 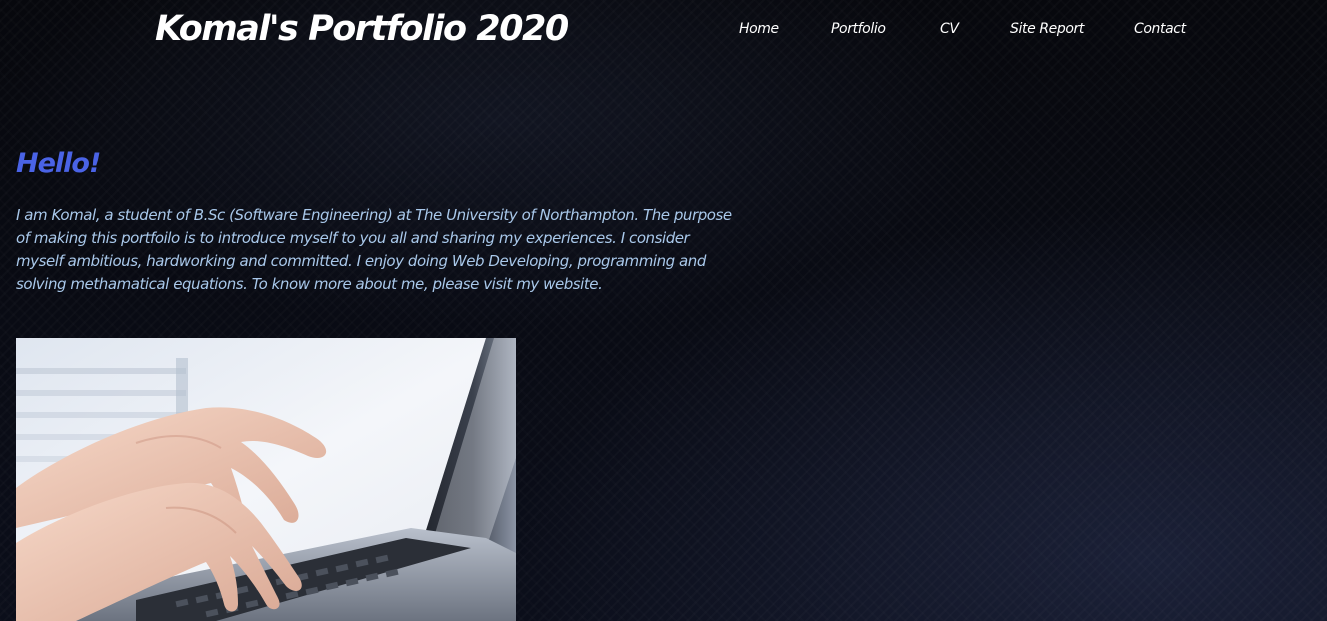 What do you see at coordinates (58, 163) in the screenshot?
I see `greeting-heading: Hello!` at bounding box center [58, 163].